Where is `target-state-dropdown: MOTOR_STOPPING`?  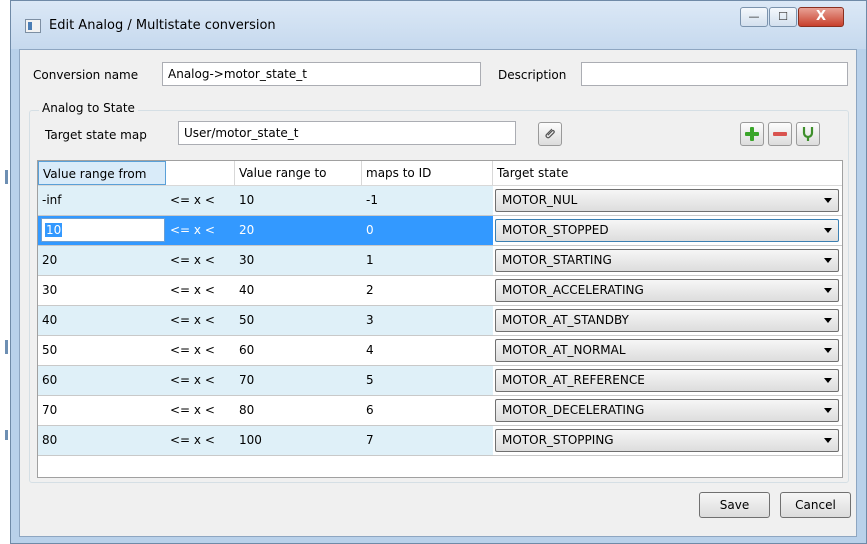 target-state-dropdown: MOTOR_STOPPING is located at coordinates (667, 440).